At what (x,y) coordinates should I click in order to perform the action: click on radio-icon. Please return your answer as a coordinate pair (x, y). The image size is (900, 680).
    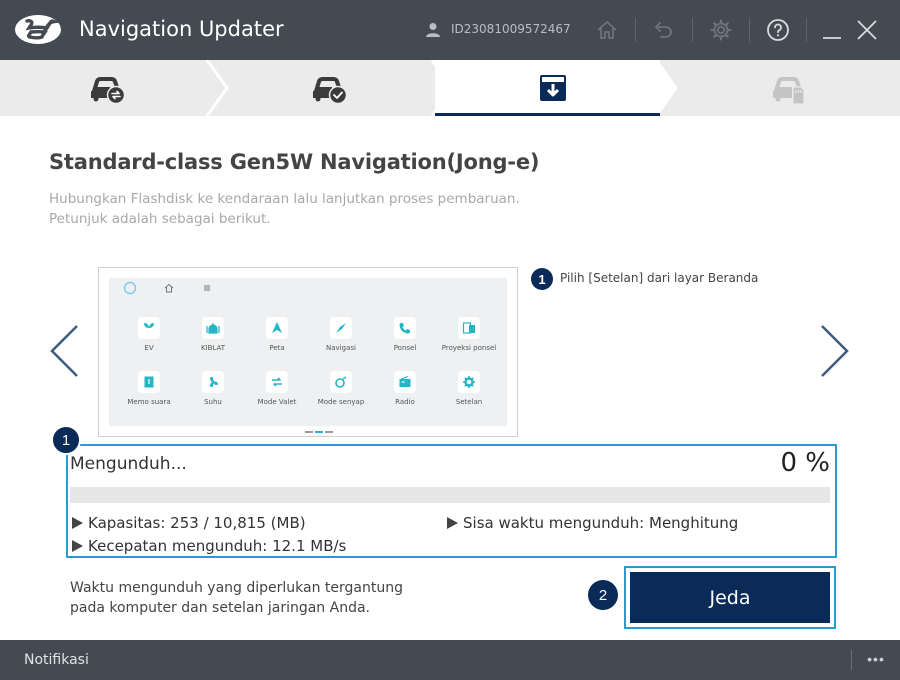
    Looking at the image, I should click on (405, 382).